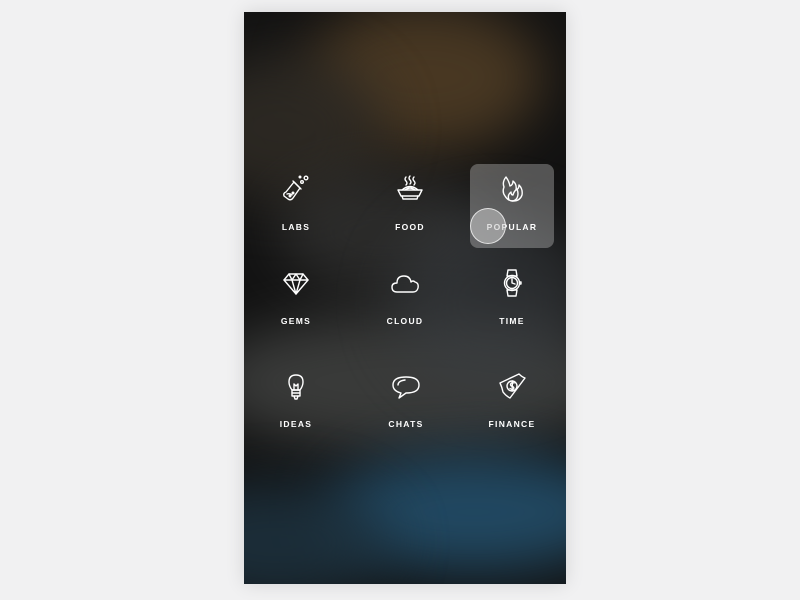 This screenshot has width=800, height=600. What do you see at coordinates (296, 227) in the screenshot?
I see `category-label: LABS` at bounding box center [296, 227].